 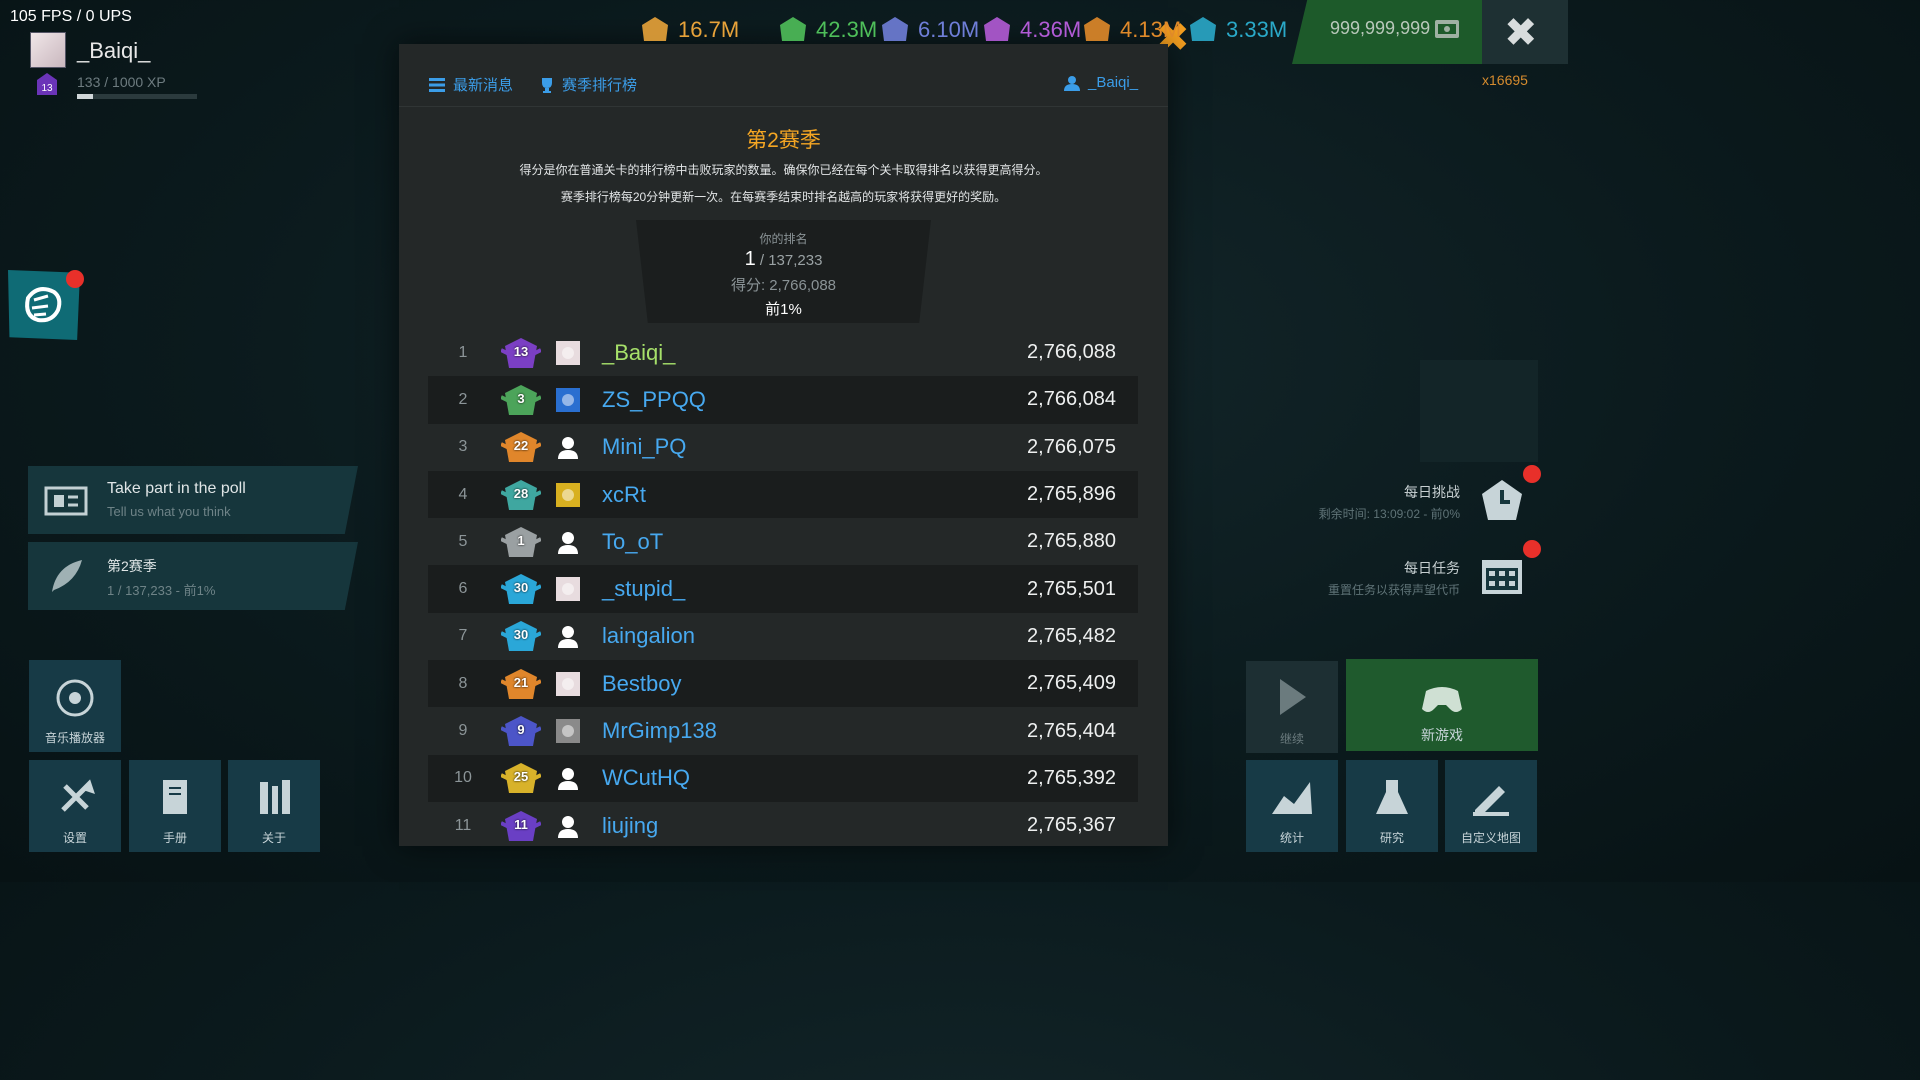 What do you see at coordinates (193, 576) in the screenshot?
I see `season-card: 第2赛季 1 / 137,233 - 前1%` at bounding box center [193, 576].